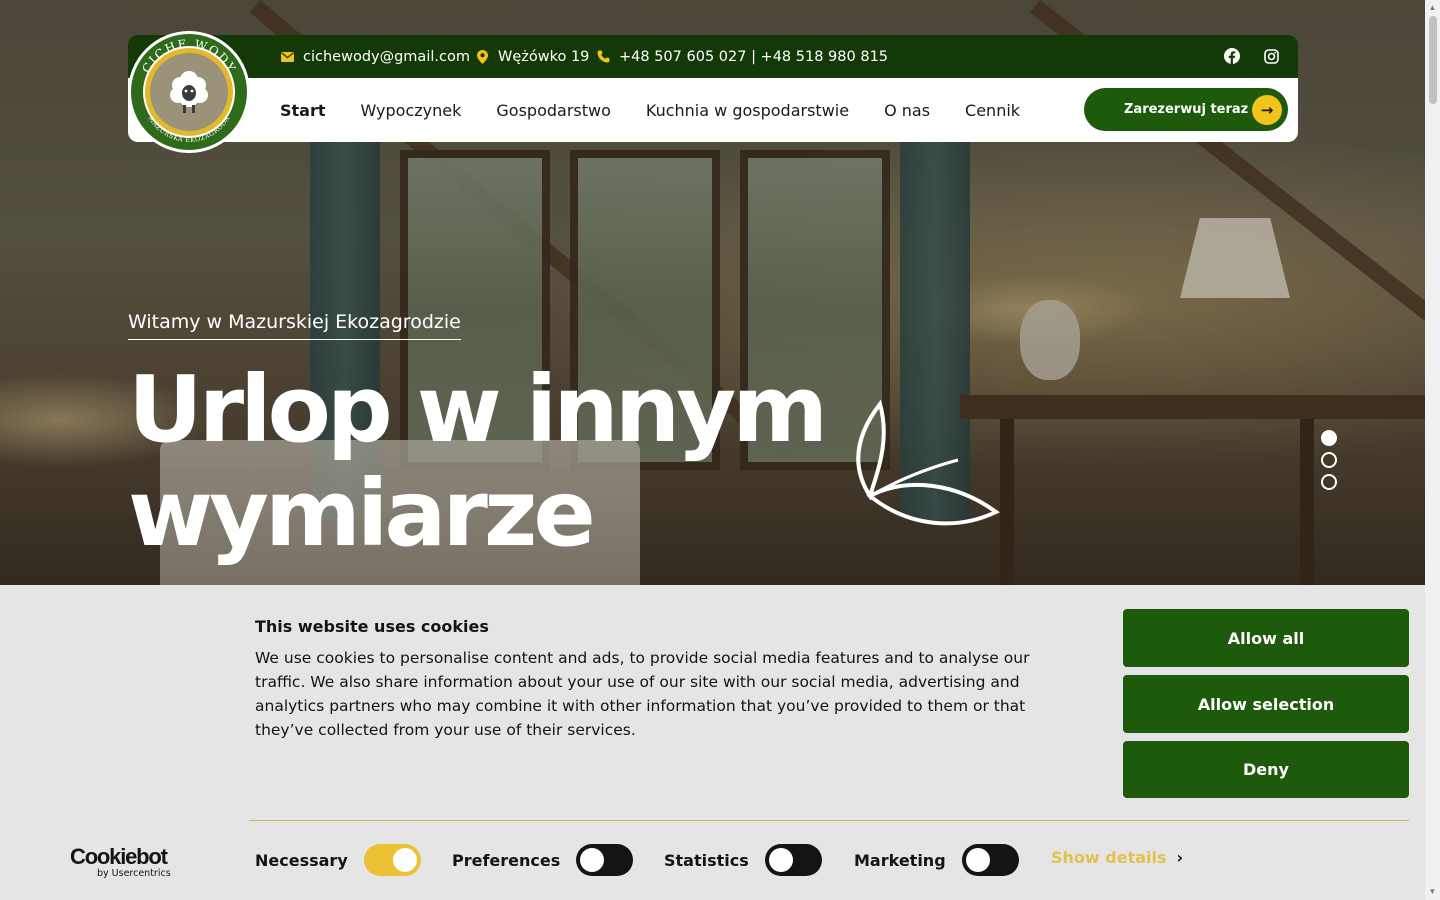 This screenshot has width=1440, height=900. What do you see at coordinates (829, 820) in the screenshot?
I see `cookie-divider` at bounding box center [829, 820].